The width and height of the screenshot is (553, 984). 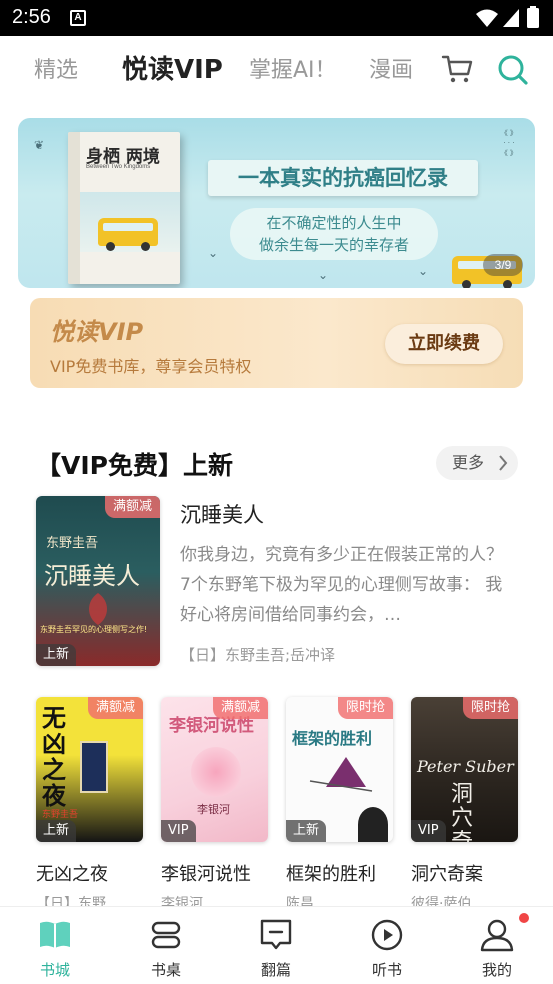 I want to click on book-title: 框架的胜利, so click(x=331, y=873).